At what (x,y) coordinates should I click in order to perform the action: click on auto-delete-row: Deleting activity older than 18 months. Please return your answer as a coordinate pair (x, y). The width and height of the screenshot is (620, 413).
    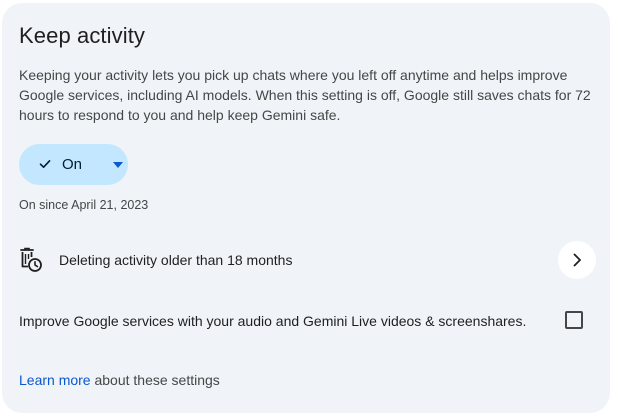
    Looking at the image, I should click on (306, 260).